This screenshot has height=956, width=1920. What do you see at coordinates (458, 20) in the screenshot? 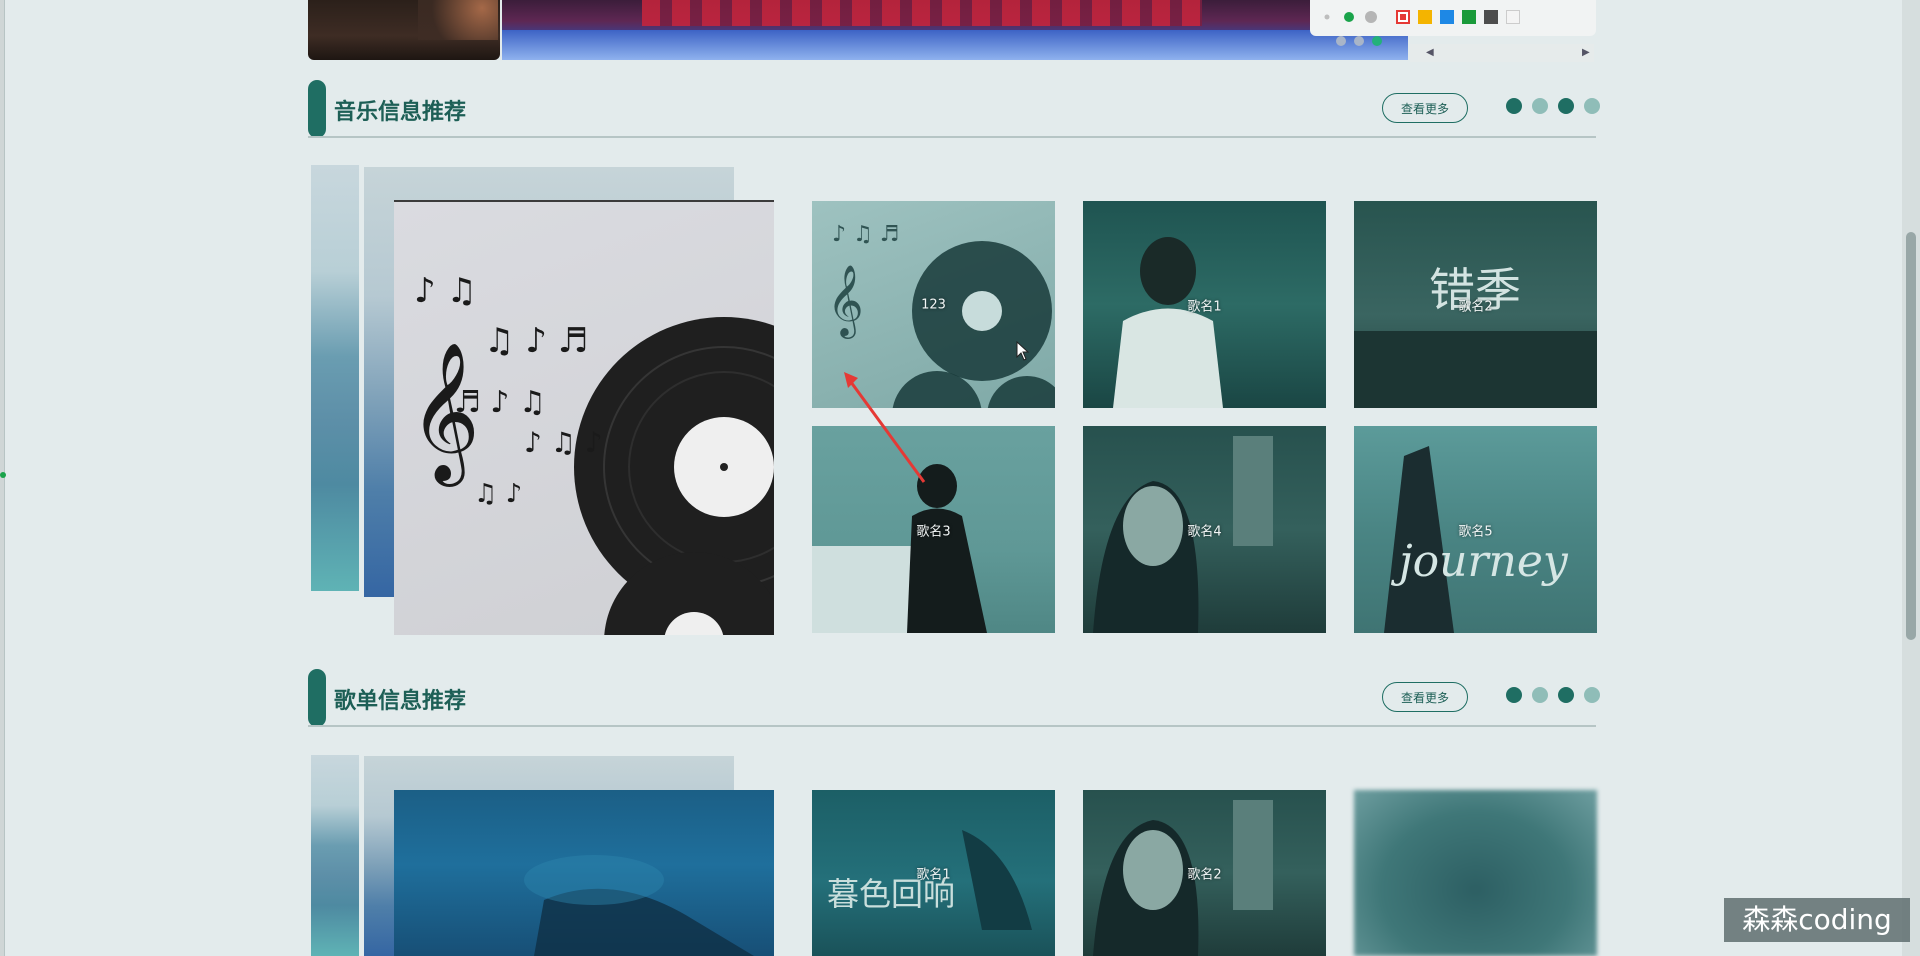
I see `slide-glow` at bounding box center [458, 20].